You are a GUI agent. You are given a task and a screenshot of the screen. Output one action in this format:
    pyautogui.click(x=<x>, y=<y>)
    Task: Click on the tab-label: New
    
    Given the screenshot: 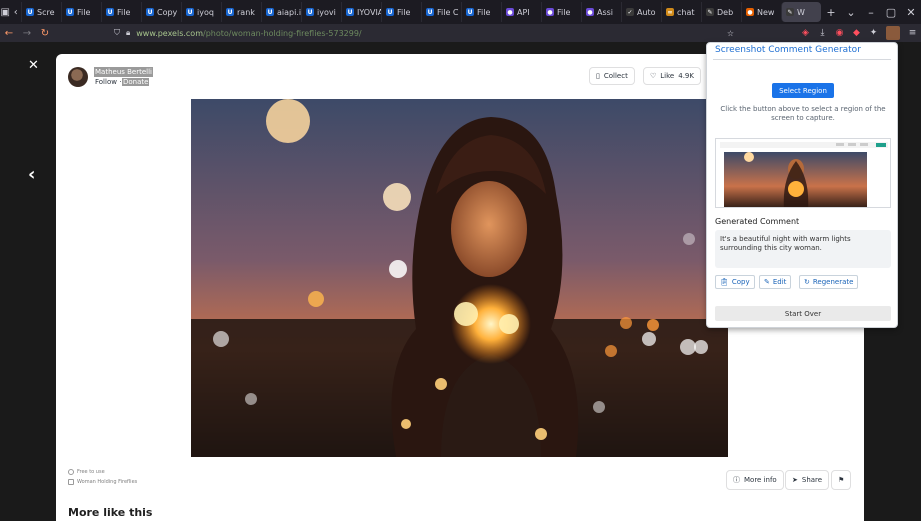 What is the action you would take?
    pyautogui.click(x=766, y=12)
    